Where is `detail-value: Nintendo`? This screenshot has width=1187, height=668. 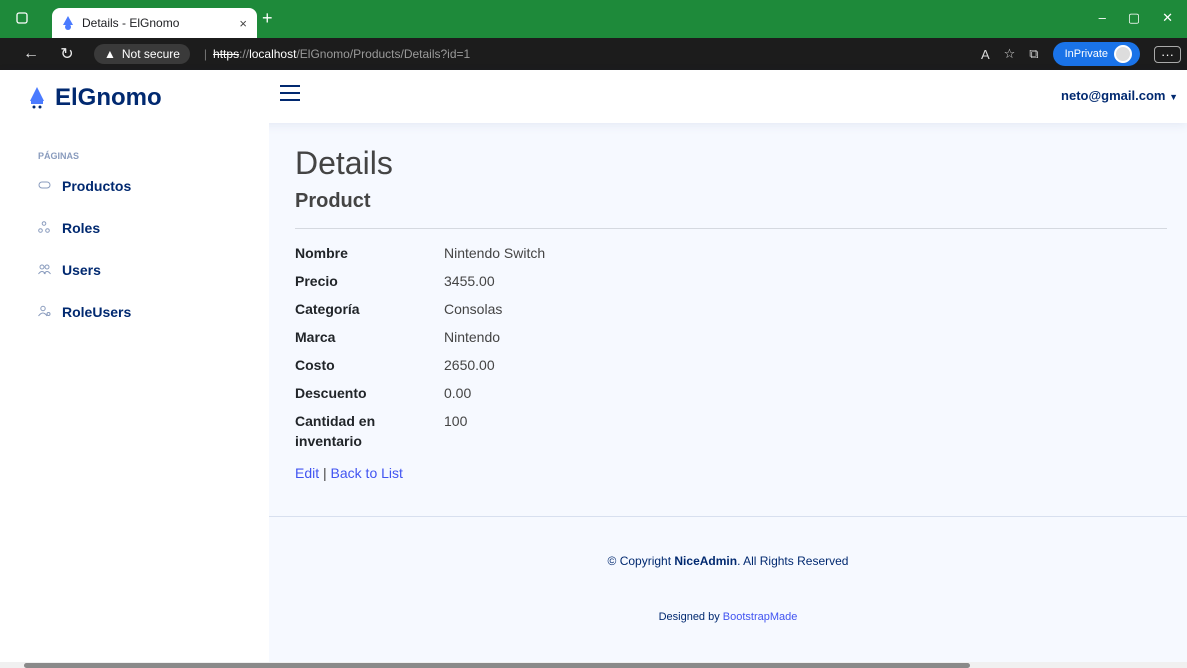 detail-value: Nintendo is located at coordinates (472, 337).